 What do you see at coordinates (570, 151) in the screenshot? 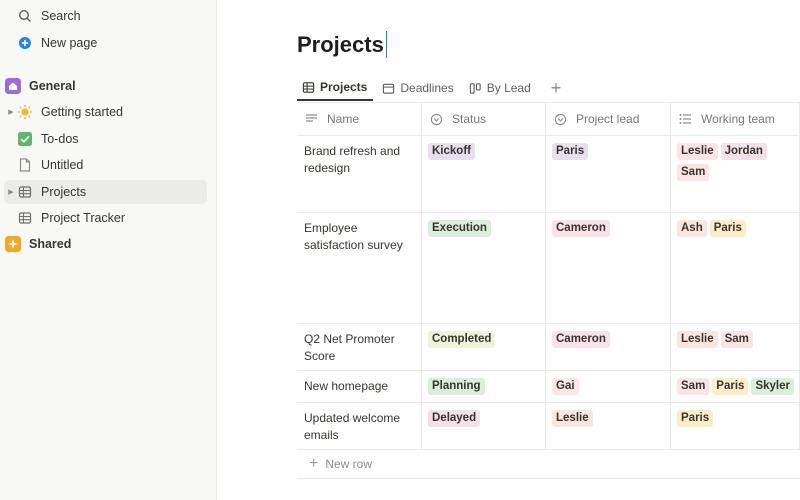
I see `lead-tag: Paris` at bounding box center [570, 151].